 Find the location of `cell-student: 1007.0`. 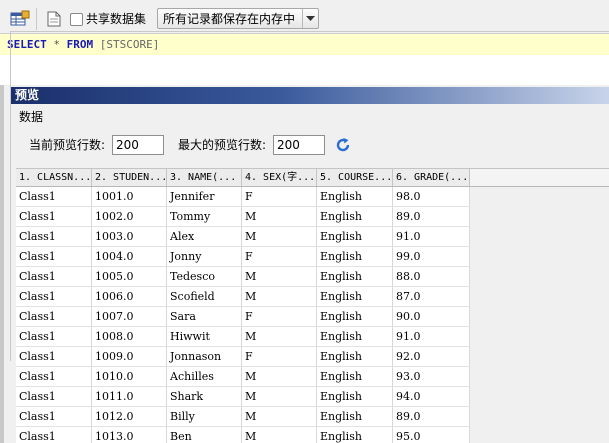

cell-student: 1007.0 is located at coordinates (129, 316).